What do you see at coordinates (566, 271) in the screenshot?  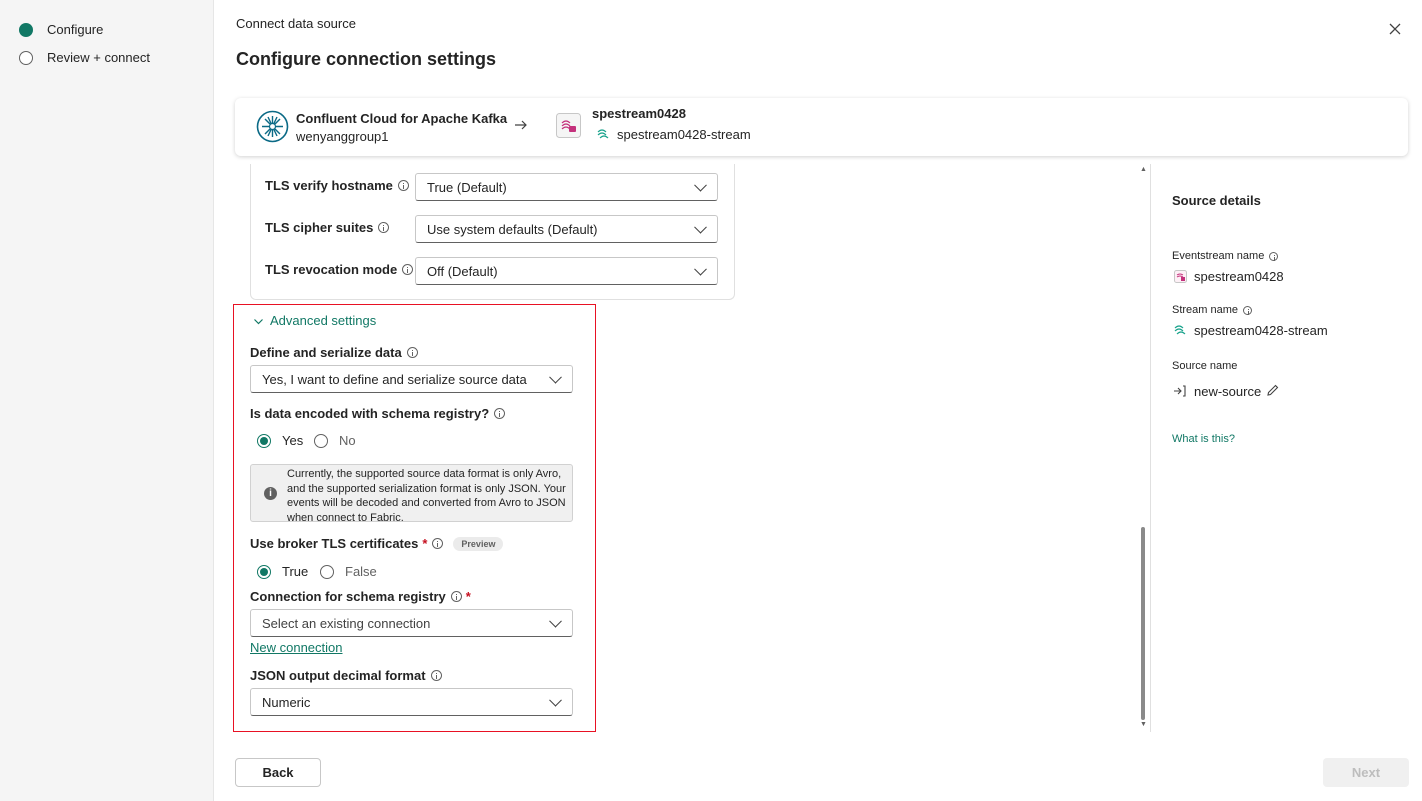 I see `tls-revocation-mode-dropdown: Off (Default)` at bounding box center [566, 271].